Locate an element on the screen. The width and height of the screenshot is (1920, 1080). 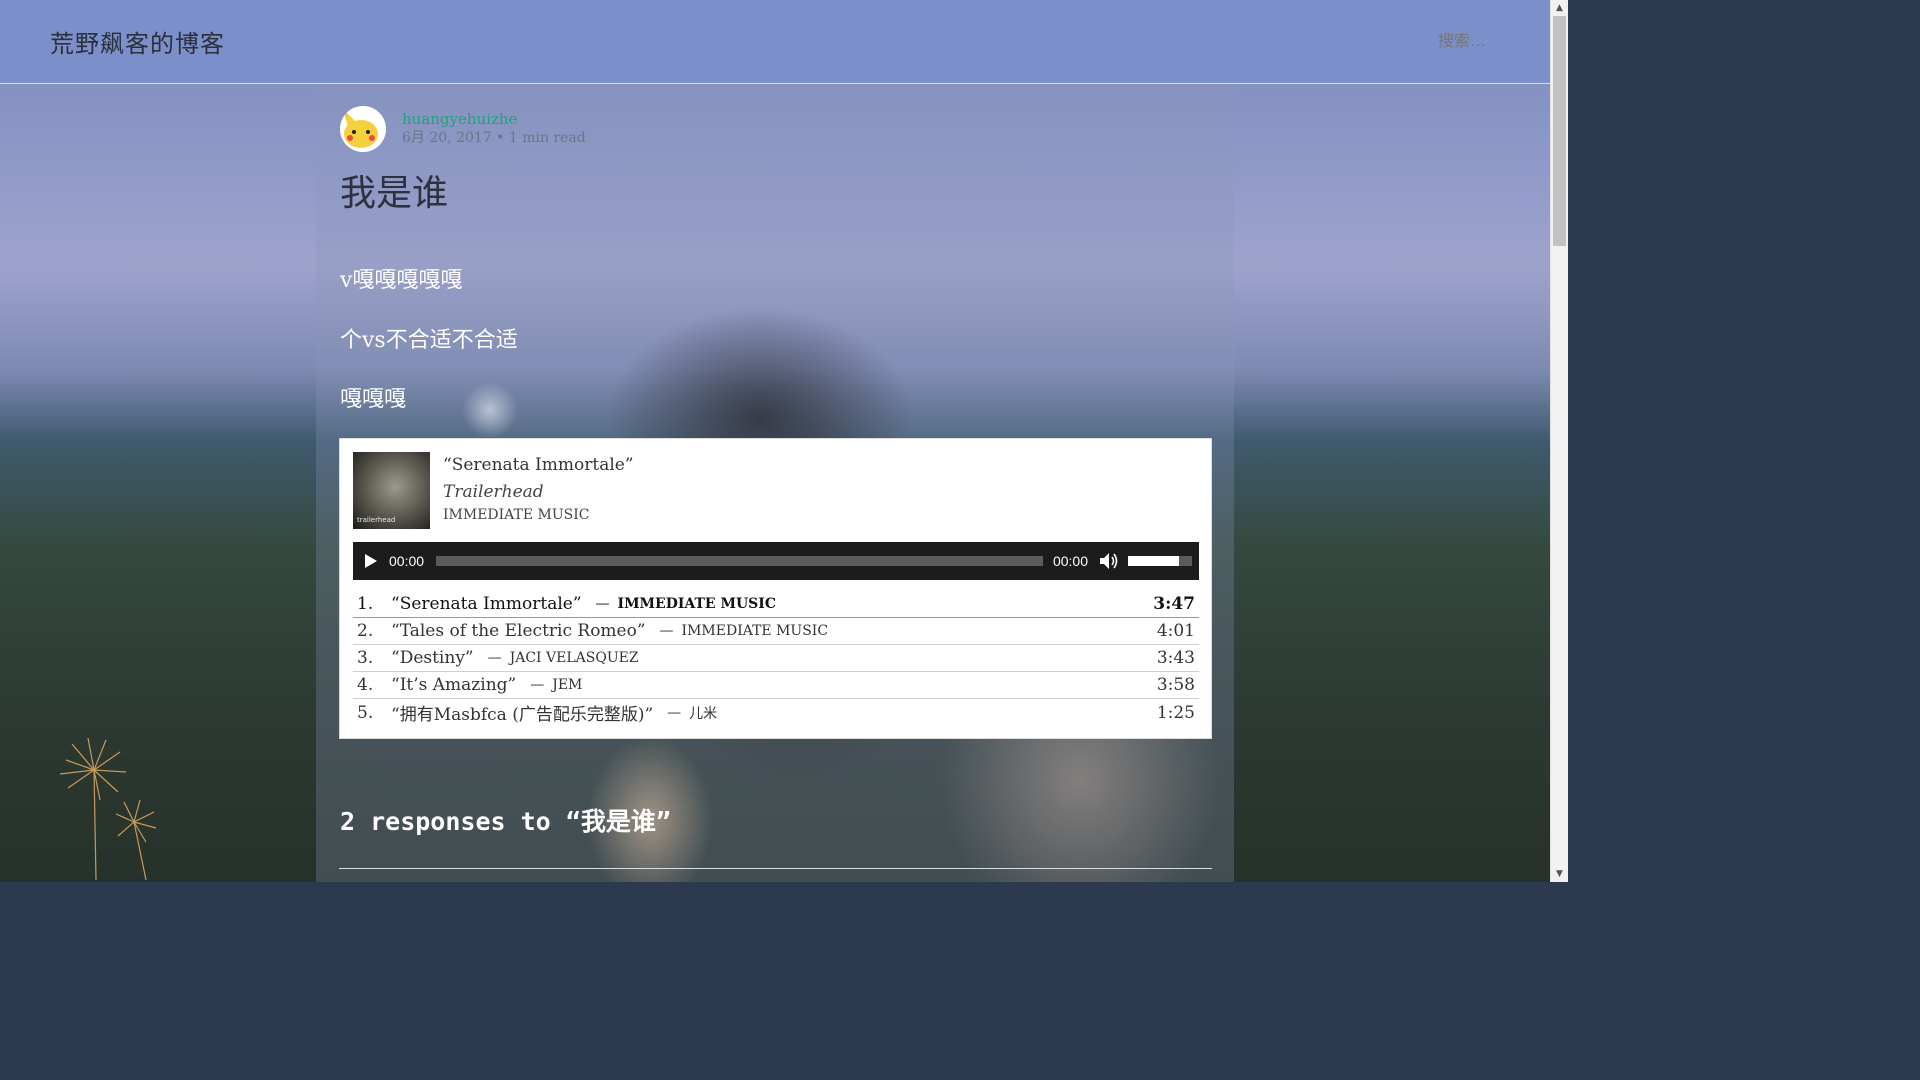
post-paragraph: 嘎嘎嘎 is located at coordinates (373, 399).